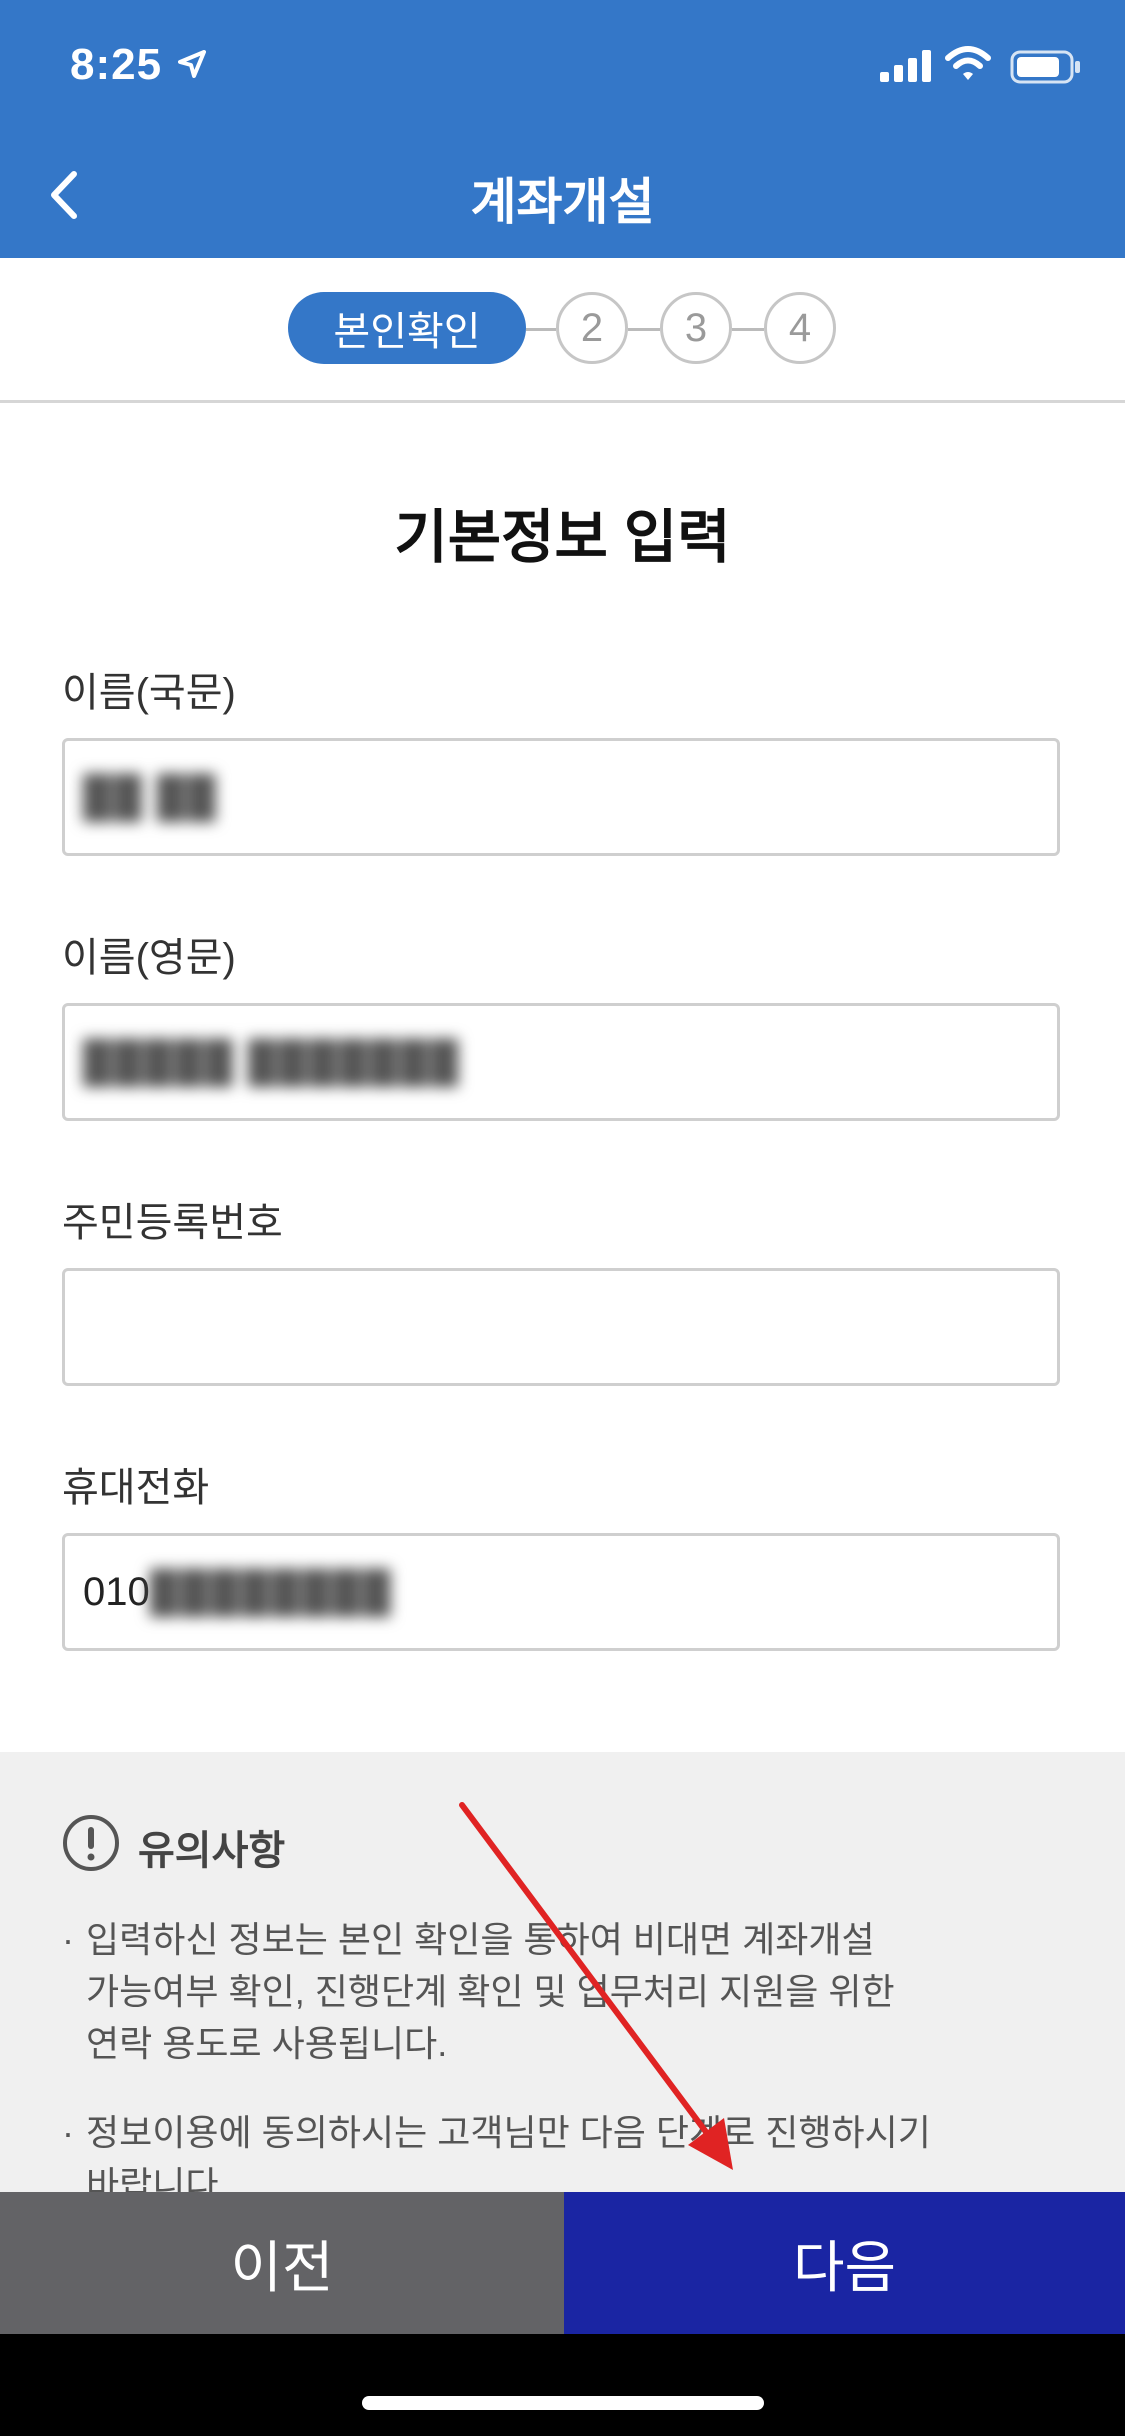  I want to click on home-indicator, so click(563, 2403).